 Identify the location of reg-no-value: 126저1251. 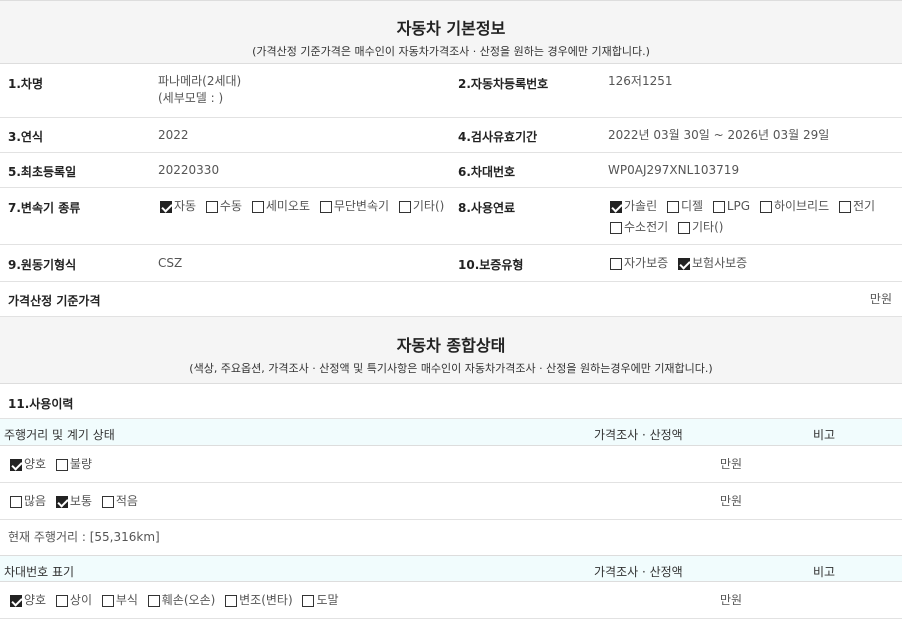
(640, 81).